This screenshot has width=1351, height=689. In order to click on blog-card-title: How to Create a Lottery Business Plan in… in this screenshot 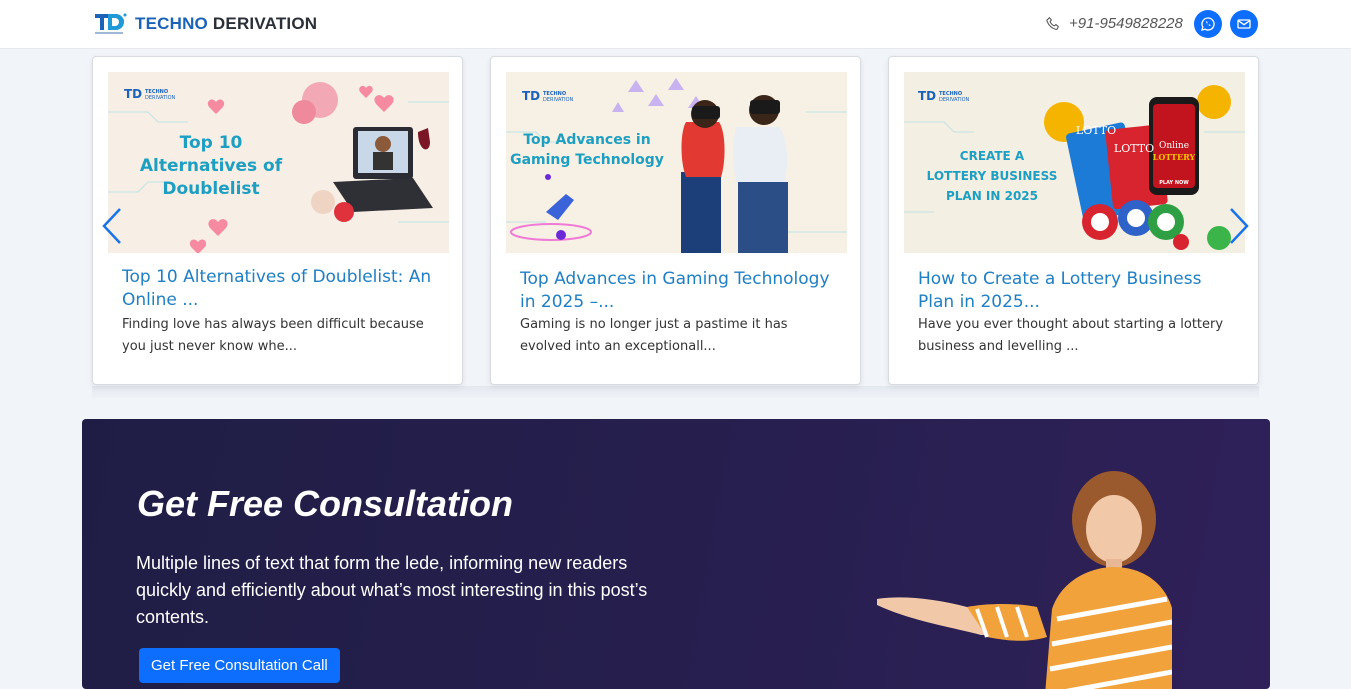, I will do `click(1078, 291)`.